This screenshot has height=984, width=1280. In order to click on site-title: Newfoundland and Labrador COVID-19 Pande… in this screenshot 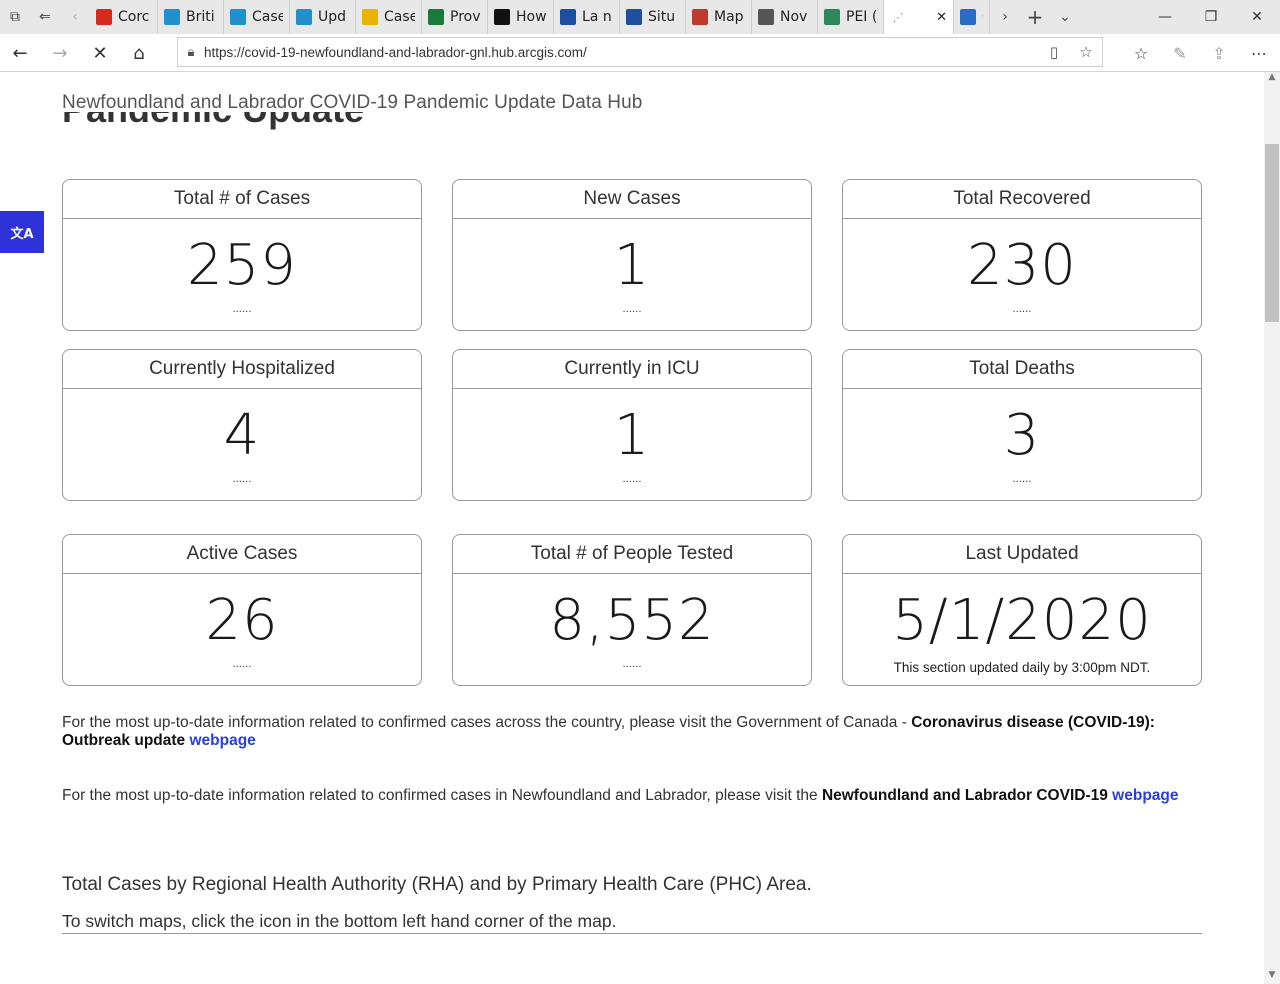, I will do `click(352, 103)`.